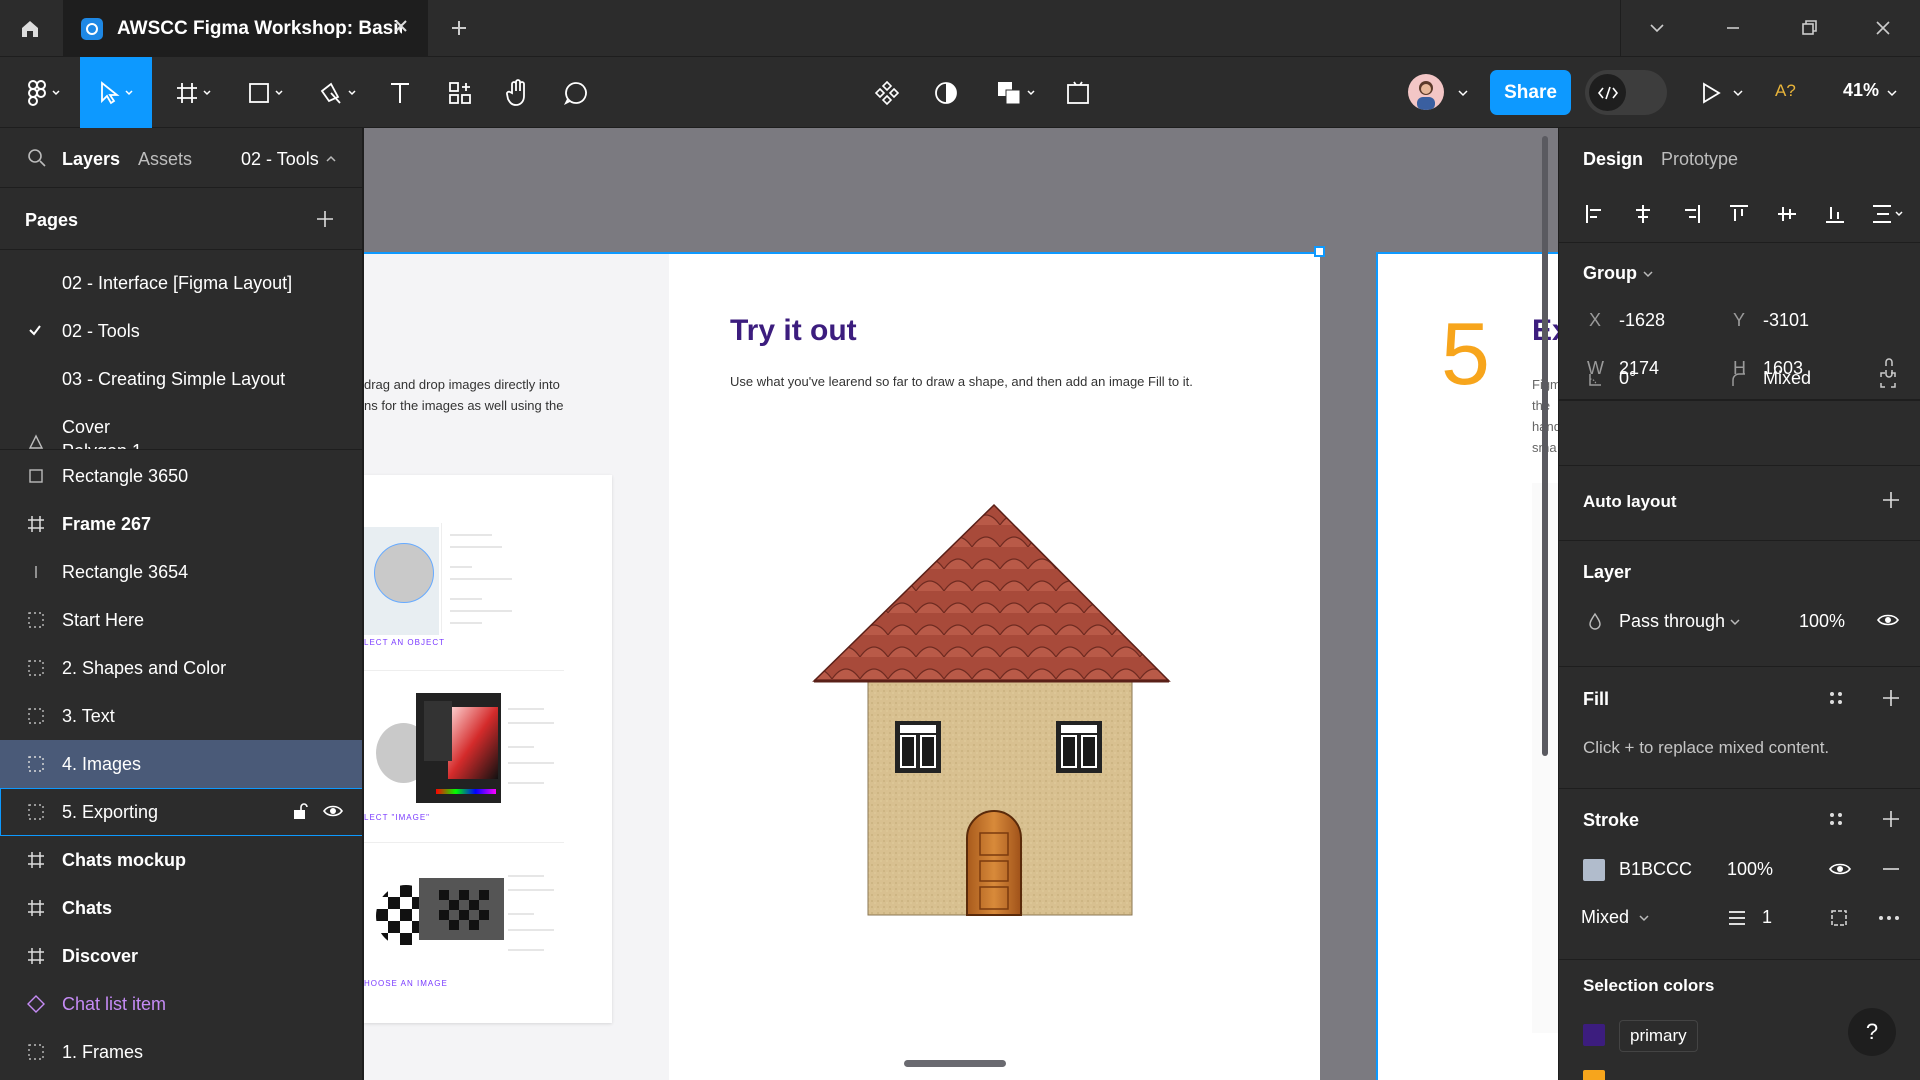 The image size is (1920, 1080). I want to click on stroke-opacity-input: 100%, so click(1750, 869).